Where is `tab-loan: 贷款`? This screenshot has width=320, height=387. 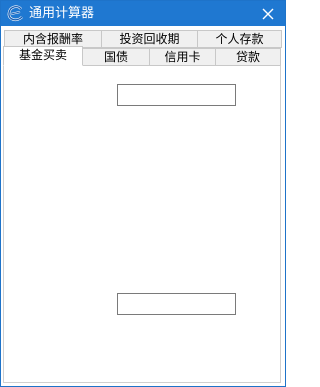 tab-loan: 贷款 is located at coordinates (248, 57).